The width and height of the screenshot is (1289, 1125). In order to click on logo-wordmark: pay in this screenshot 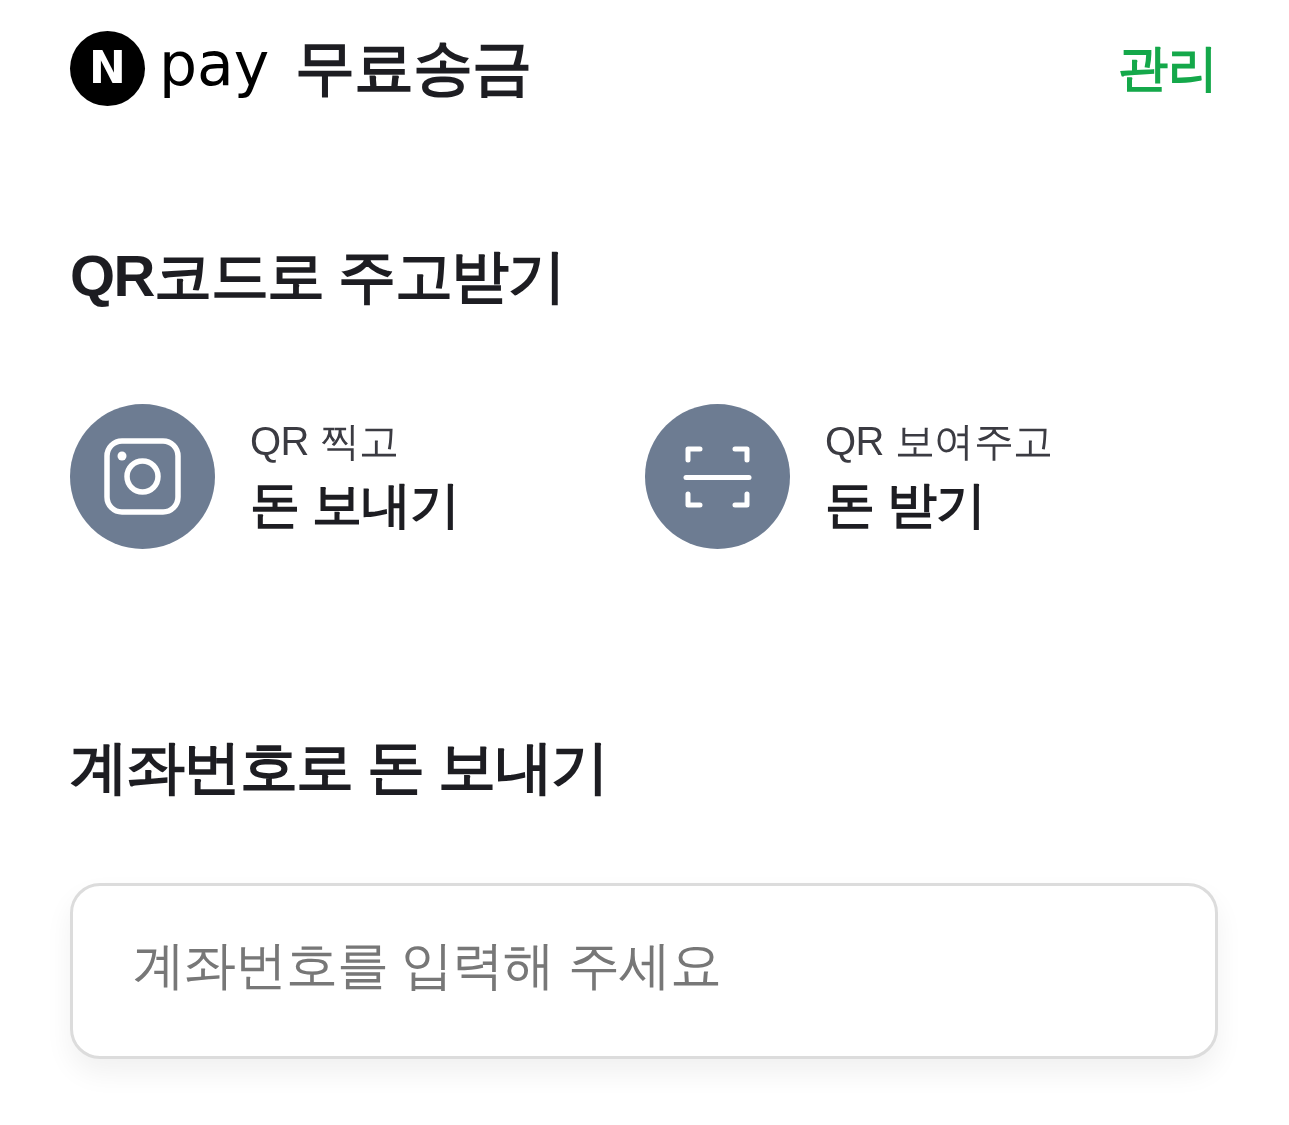, I will do `click(214, 67)`.